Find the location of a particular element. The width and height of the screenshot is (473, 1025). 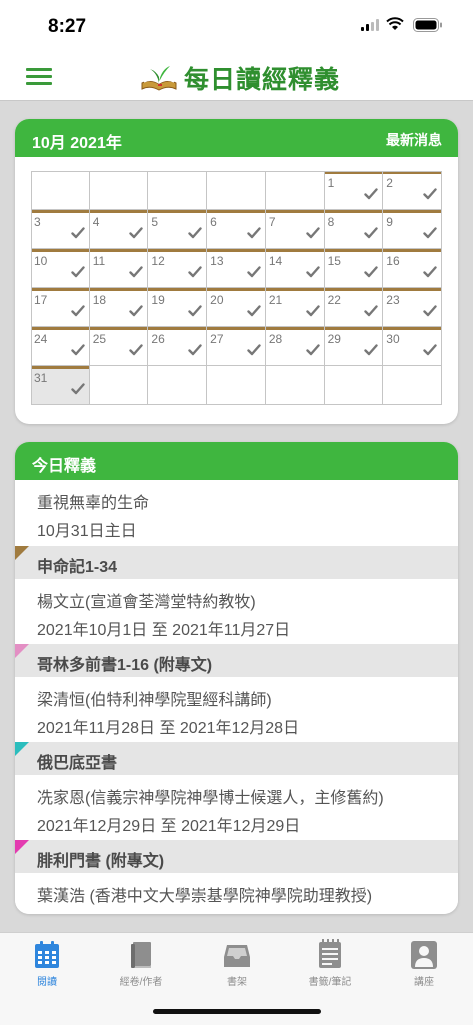

calendar-day-22: 22 is located at coordinates (354, 307).